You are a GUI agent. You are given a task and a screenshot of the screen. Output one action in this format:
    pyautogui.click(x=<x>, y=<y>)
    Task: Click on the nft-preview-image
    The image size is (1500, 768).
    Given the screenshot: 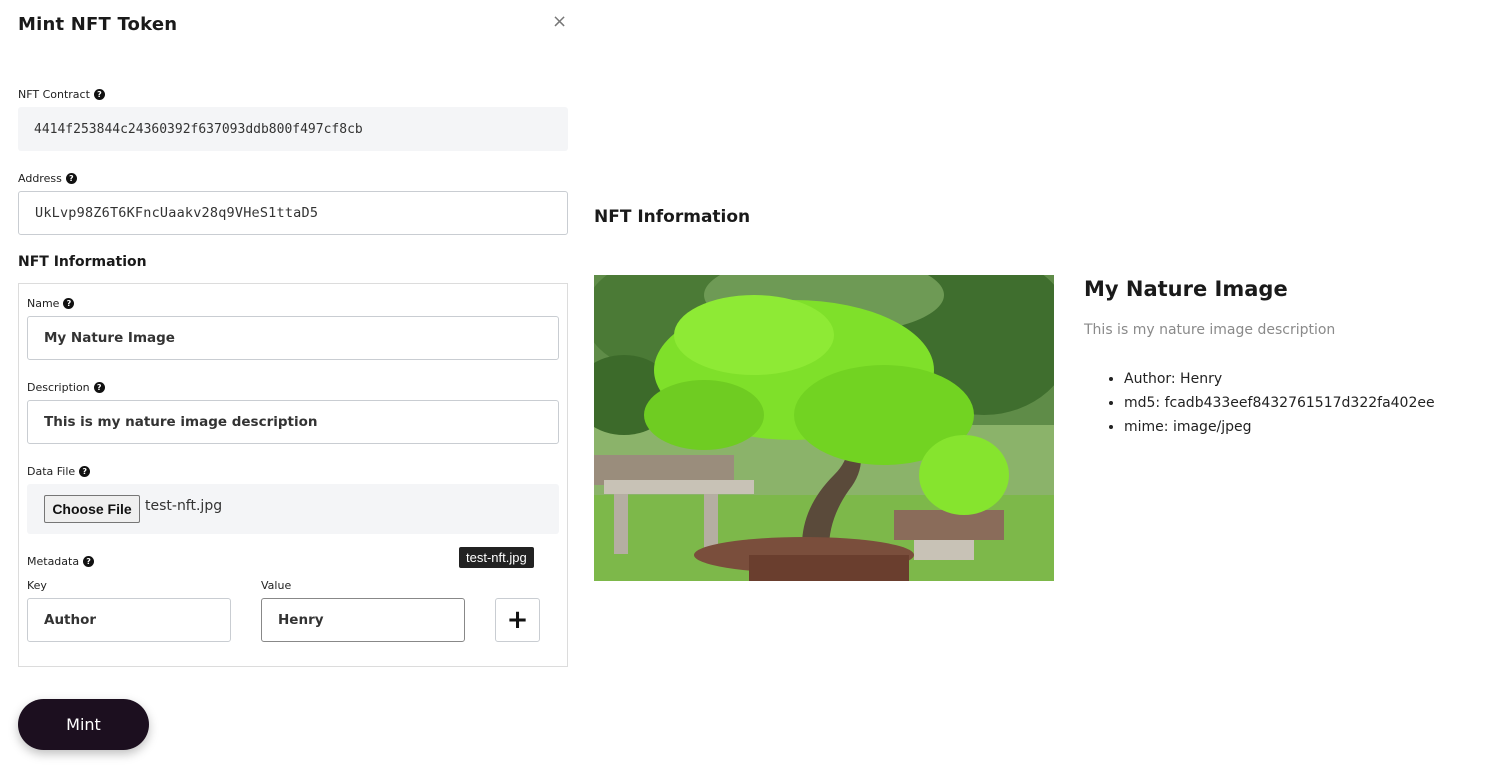 What is the action you would take?
    pyautogui.click(x=824, y=428)
    